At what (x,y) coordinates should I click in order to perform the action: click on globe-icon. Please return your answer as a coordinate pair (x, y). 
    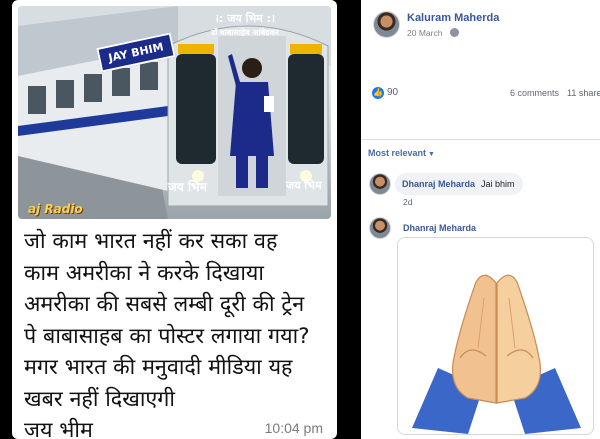
    Looking at the image, I should click on (454, 32).